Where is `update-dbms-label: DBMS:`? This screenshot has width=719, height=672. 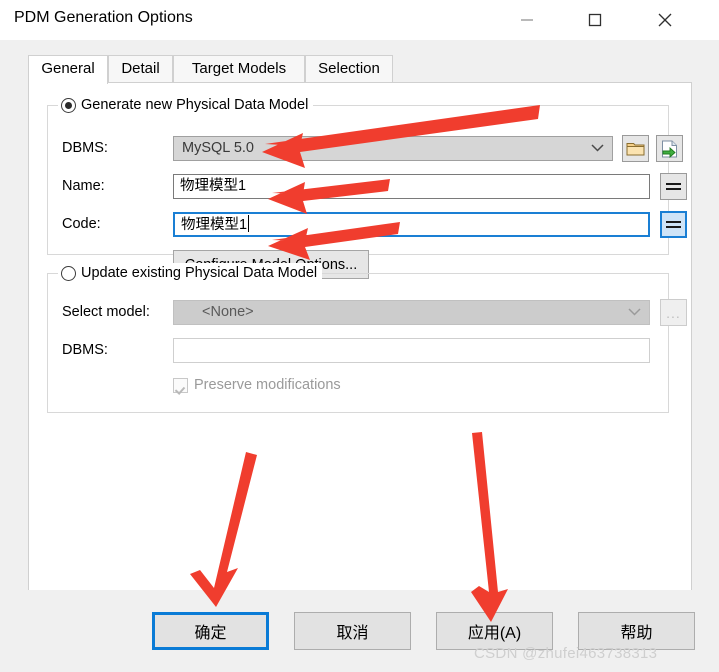
update-dbms-label: DBMS: is located at coordinates (85, 350).